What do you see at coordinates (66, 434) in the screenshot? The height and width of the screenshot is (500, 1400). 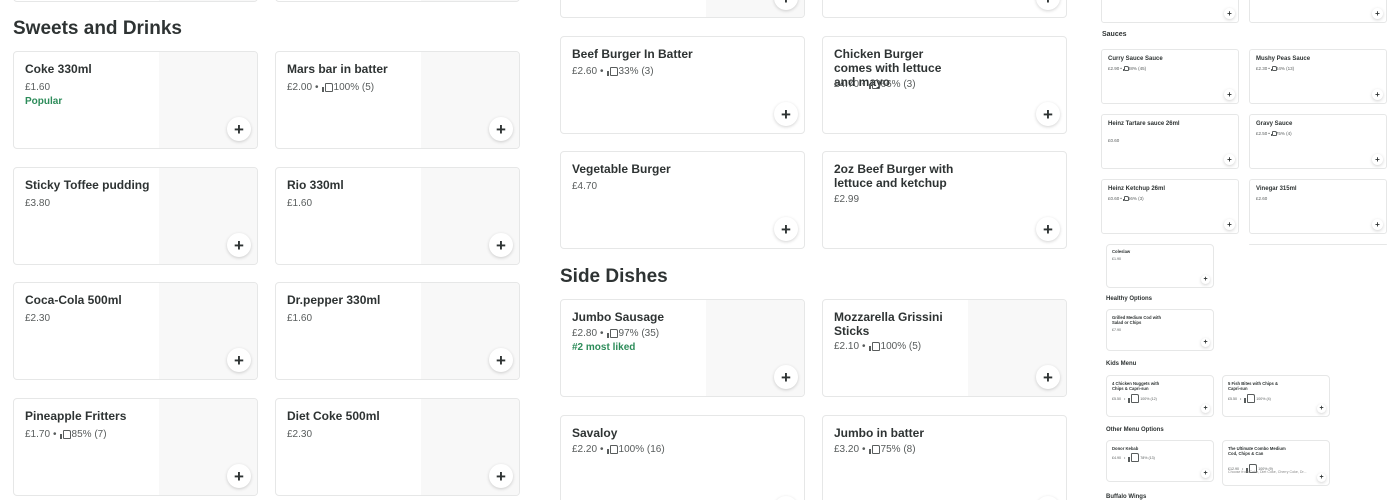 I see `item-meta: £1.70 • 85% (7)` at bounding box center [66, 434].